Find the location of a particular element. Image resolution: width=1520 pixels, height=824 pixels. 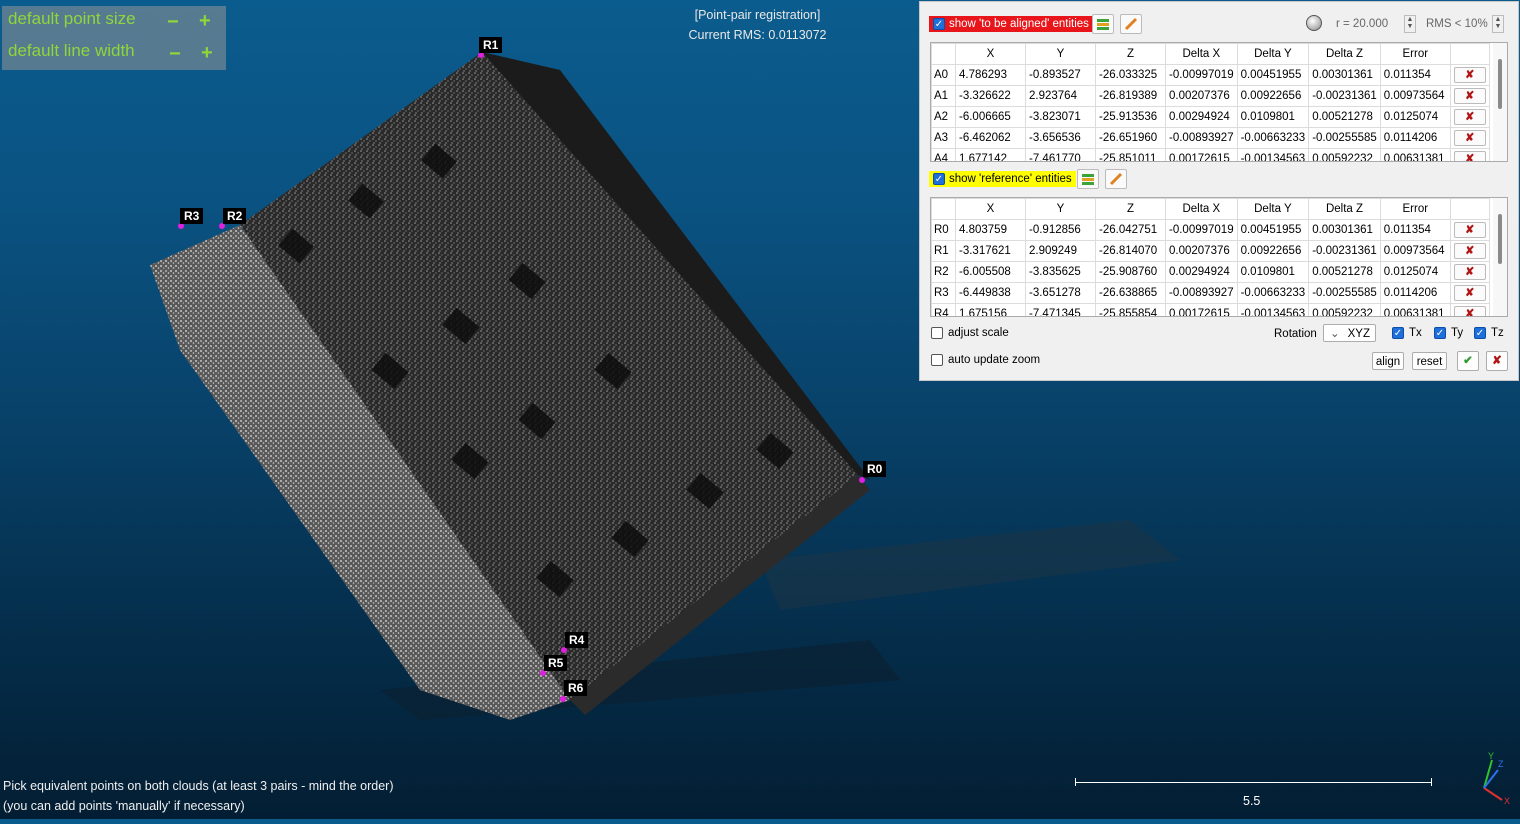

cell-y: -3.651278 is located at coordinates (1060, 293).